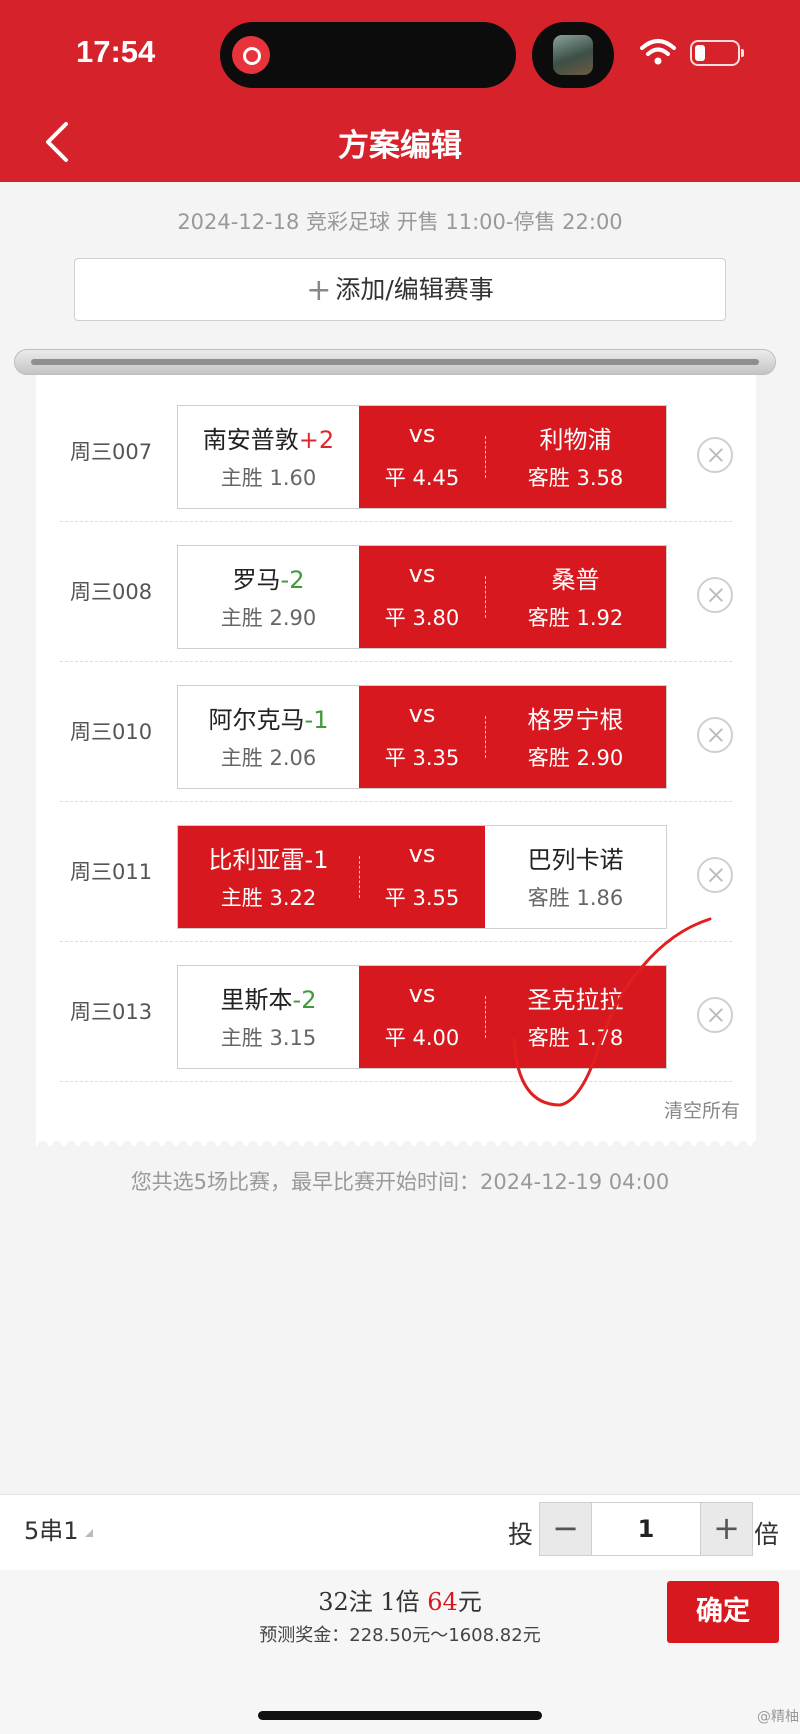 This screenshot has width=800, height=1734. I want to click on home-win-option: 比利亚雷-1 主胜 3.22, so click(268, 877).